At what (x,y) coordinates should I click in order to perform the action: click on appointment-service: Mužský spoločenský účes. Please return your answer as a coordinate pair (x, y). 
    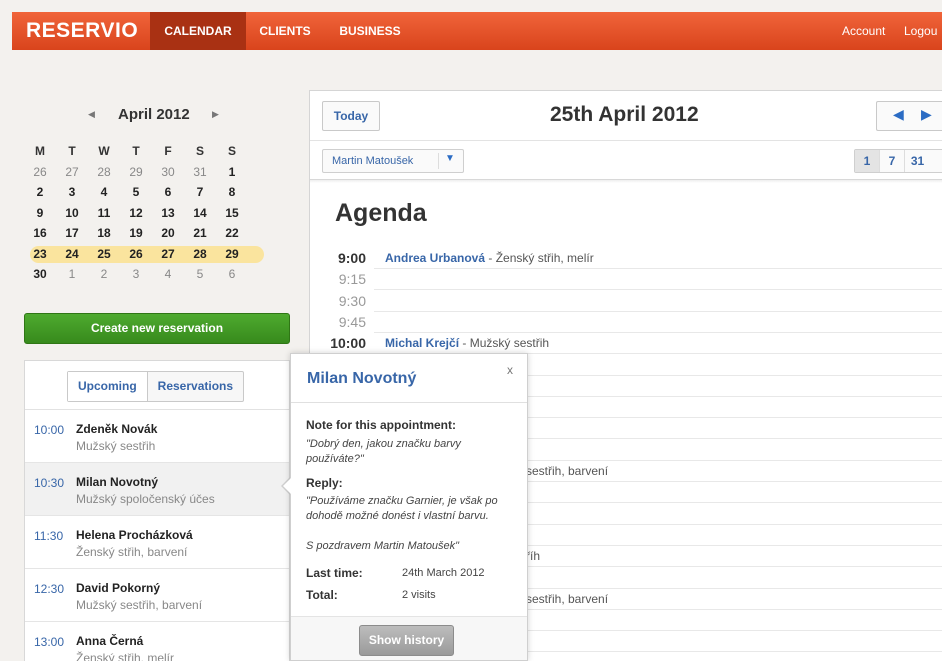
    Looking at the image, I should click on (145, 499).